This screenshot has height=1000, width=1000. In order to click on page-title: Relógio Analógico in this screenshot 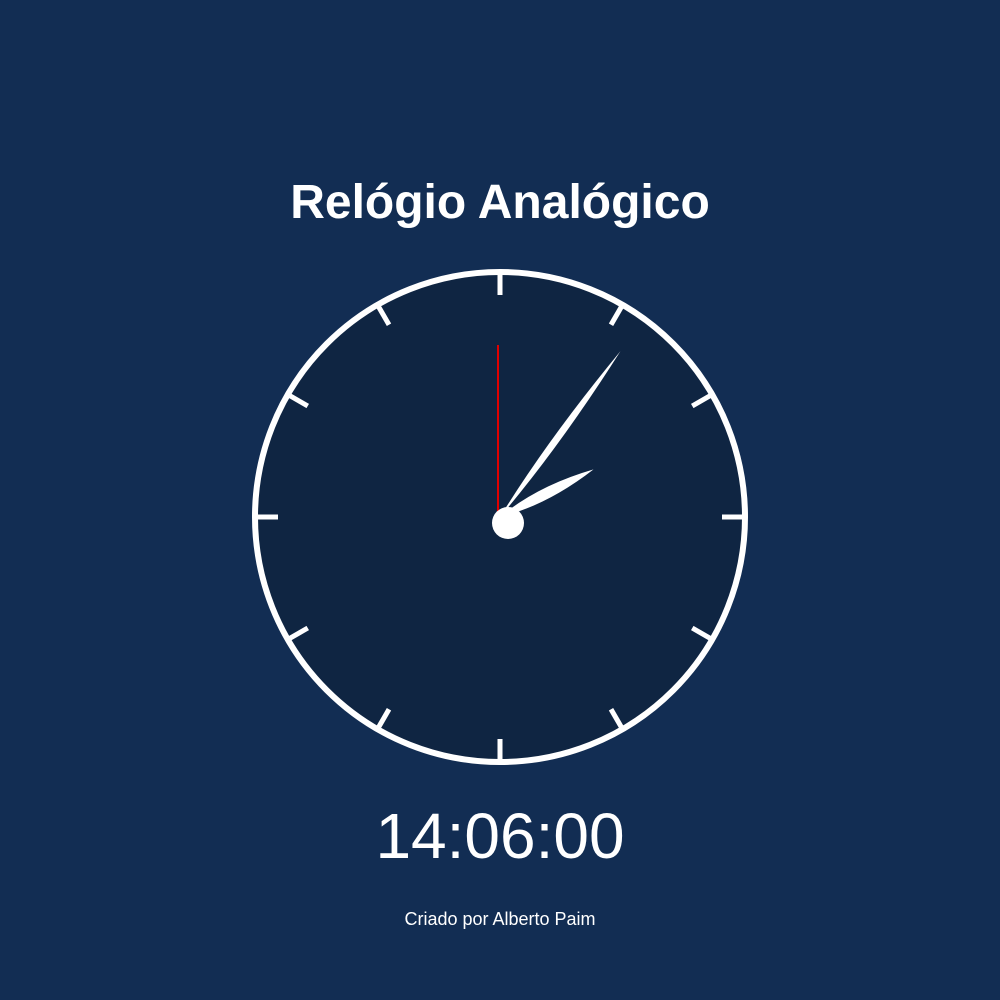, I will do `click(500, 202)`.